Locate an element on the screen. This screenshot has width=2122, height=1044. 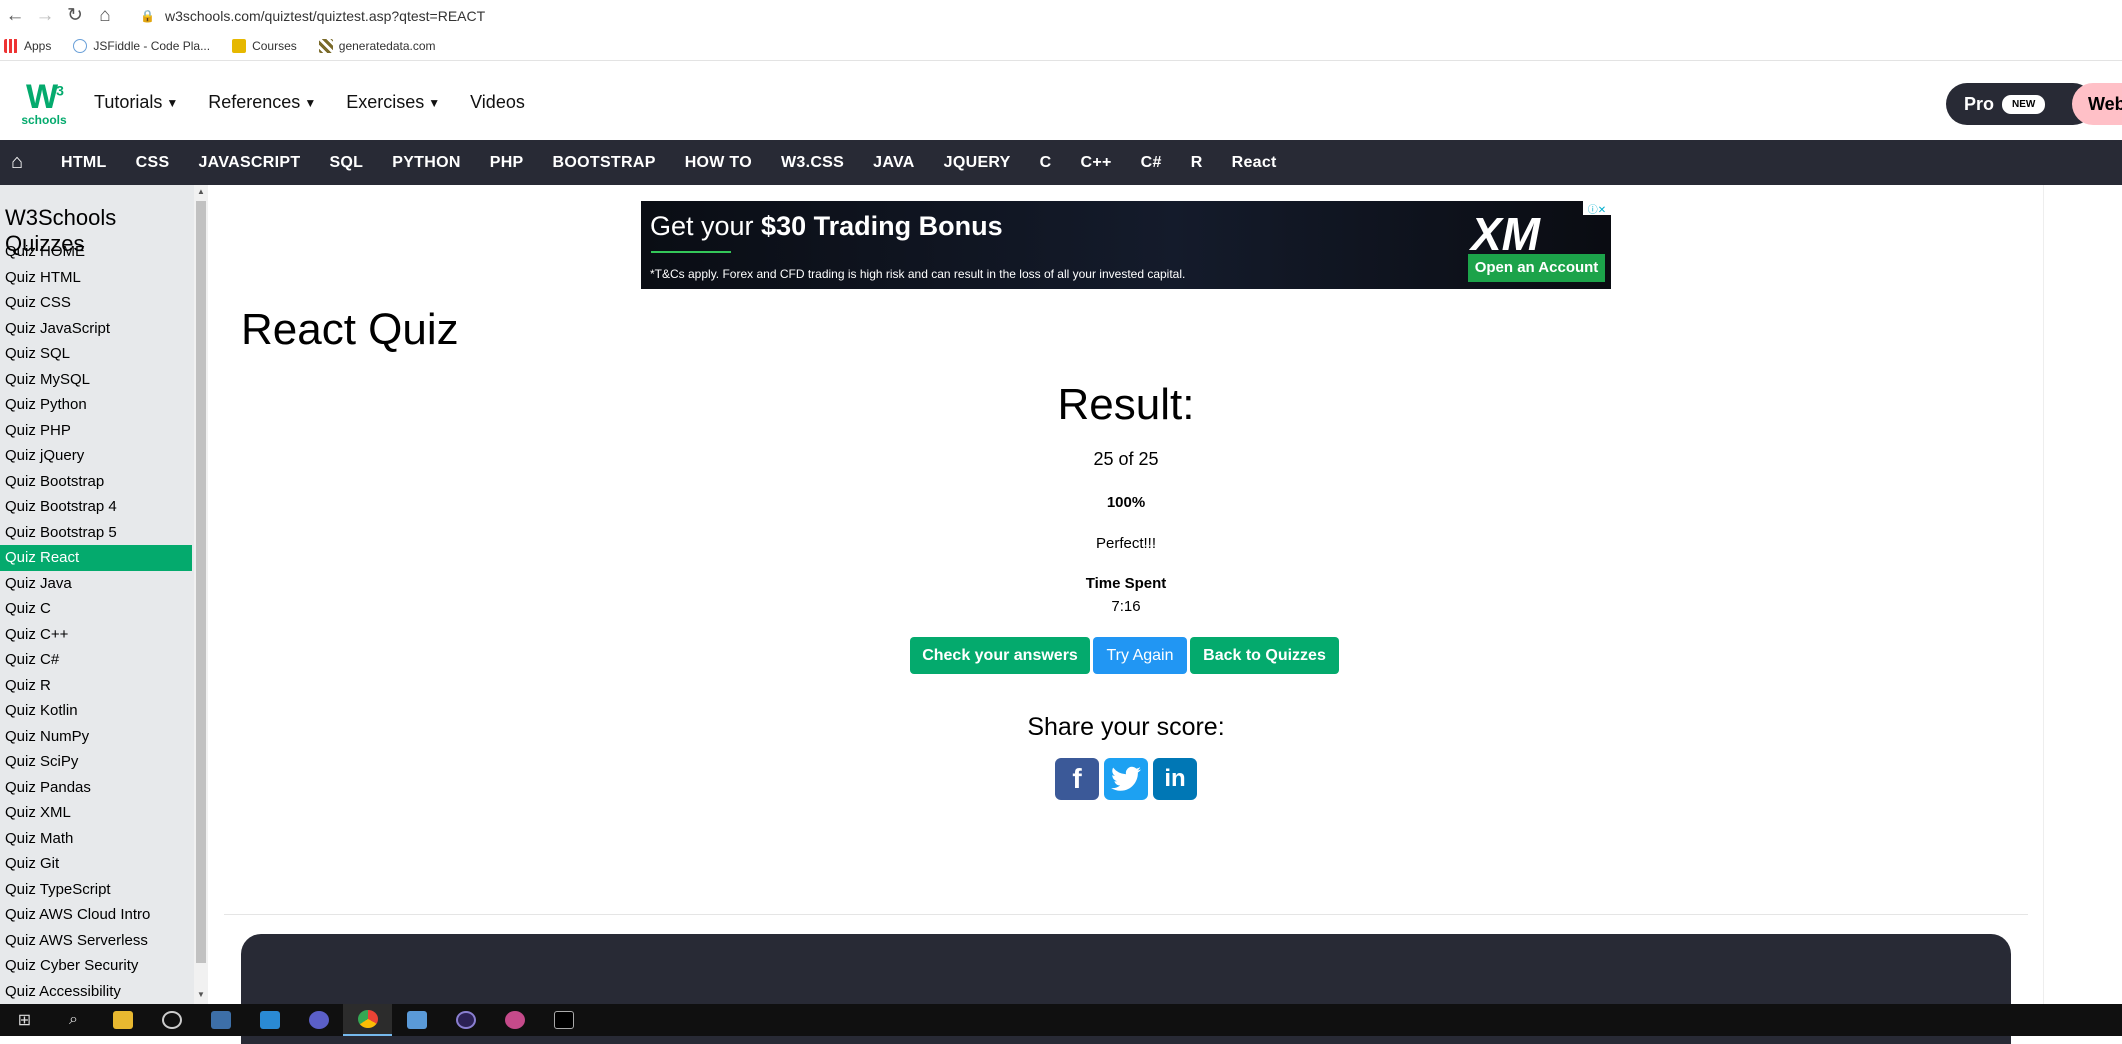
sidebar-item-quiz-r: Quiz R is located at coordinates (96, 686).